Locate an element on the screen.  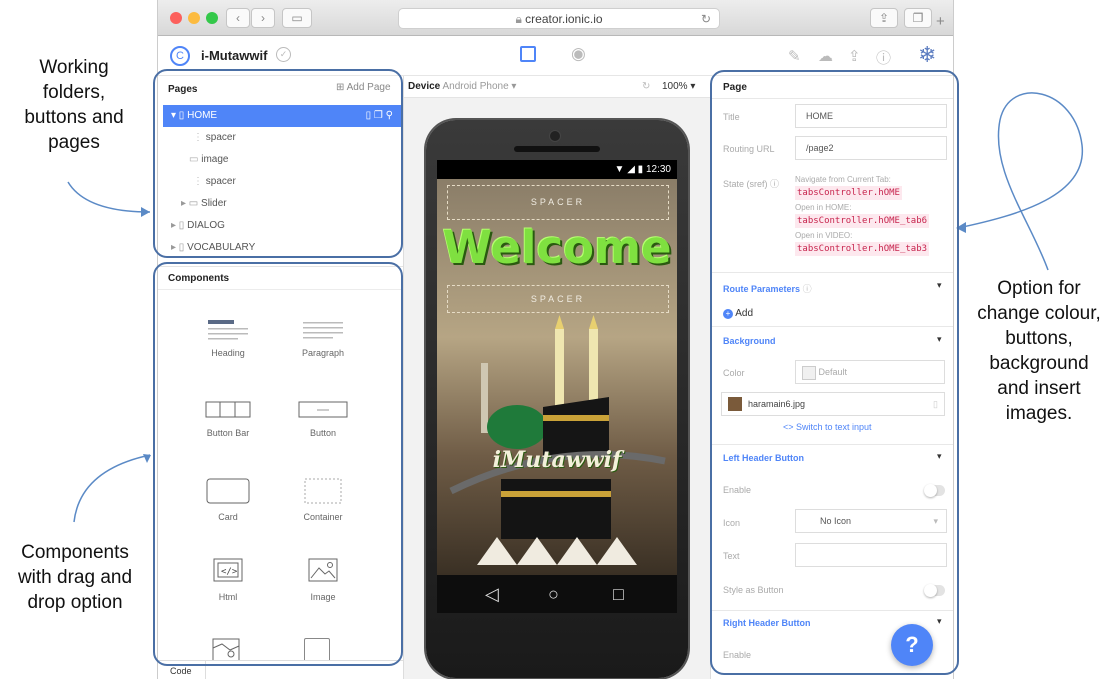
phone-screen: SPACER Welcome SPACER iMutawwif is located at coordinates (557, 377).